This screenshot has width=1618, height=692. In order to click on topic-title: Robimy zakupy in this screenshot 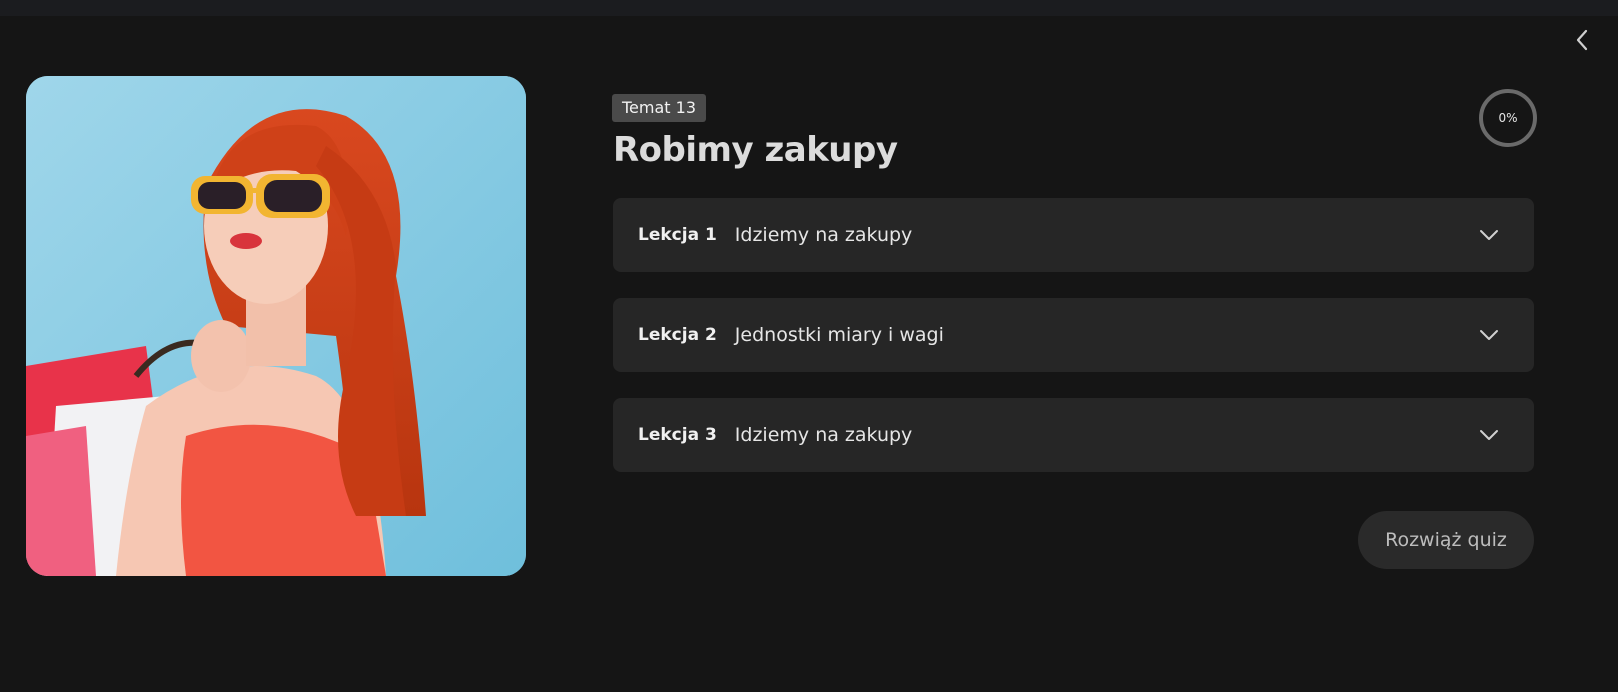, I will do `click(755, 150)`.